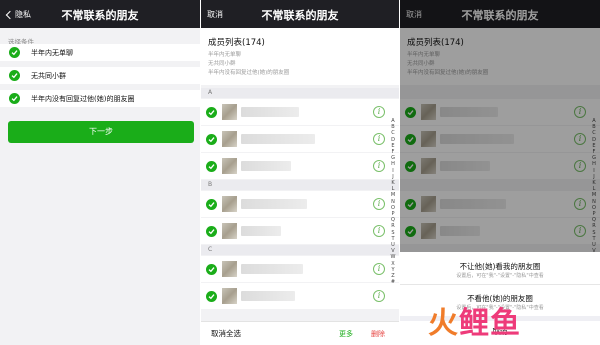 The height and width of the screenshot is (345, 600). Describe the element at coordinates (378, 334) in the screenshot. I see `delete-button: 删除` at that location.